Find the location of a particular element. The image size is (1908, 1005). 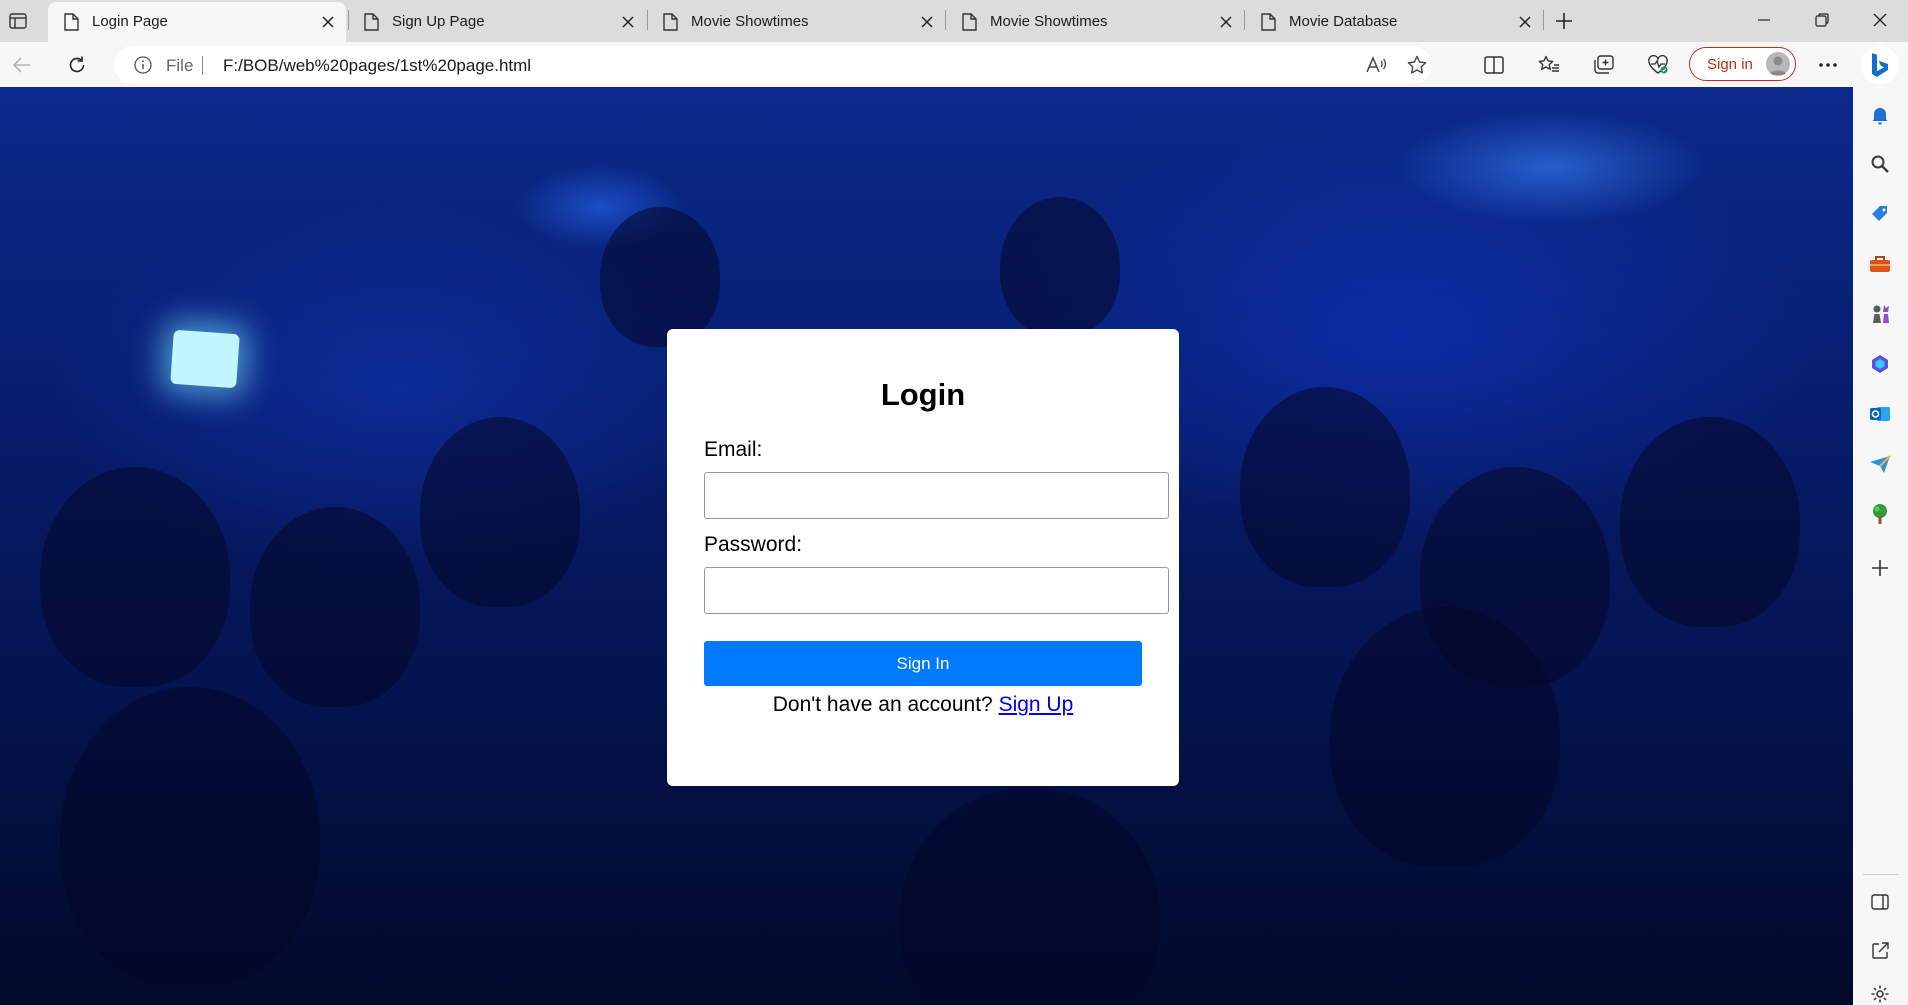

chess-icon is located at coordinates (1881, 314).